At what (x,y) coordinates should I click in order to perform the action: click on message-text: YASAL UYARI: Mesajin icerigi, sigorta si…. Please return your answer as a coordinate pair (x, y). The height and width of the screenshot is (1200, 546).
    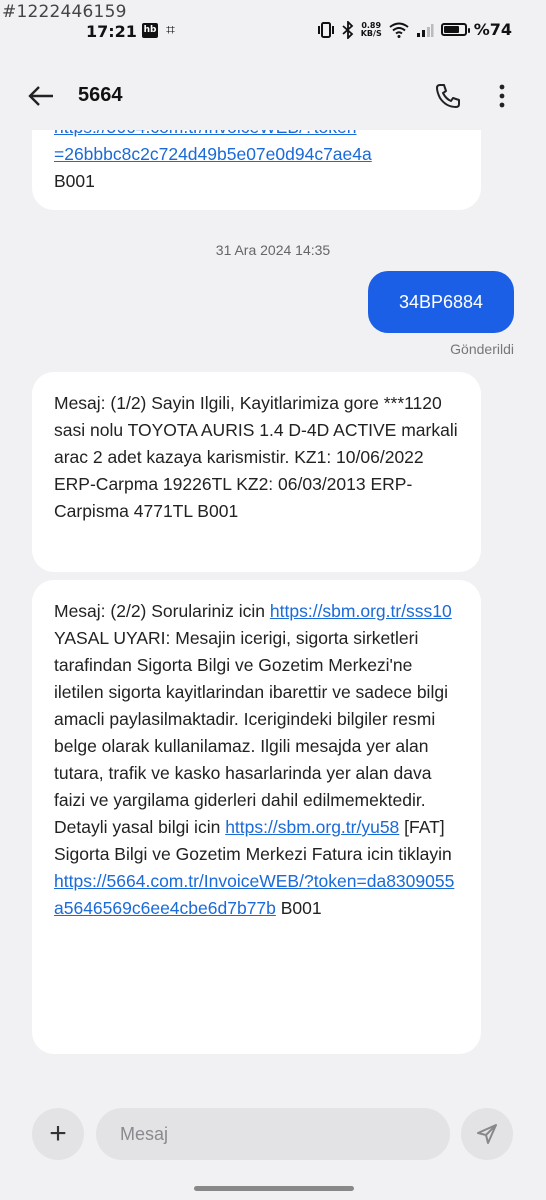
    Looking at the image, I should click on (251, 732).